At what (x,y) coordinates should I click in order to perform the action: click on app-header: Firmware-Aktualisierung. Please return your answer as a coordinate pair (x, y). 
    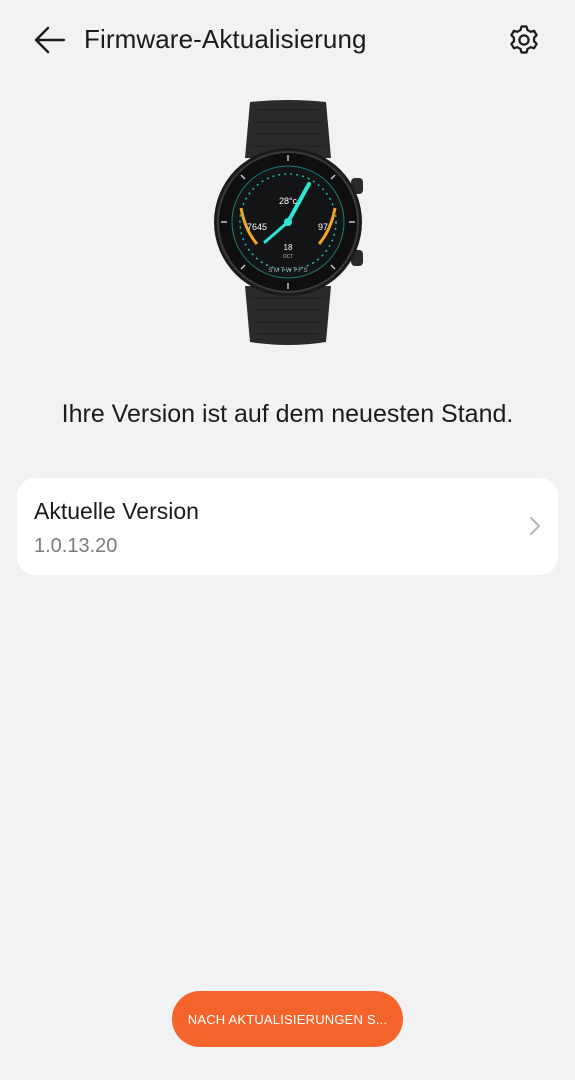
    Looking at the image, I should click on (287, 40).